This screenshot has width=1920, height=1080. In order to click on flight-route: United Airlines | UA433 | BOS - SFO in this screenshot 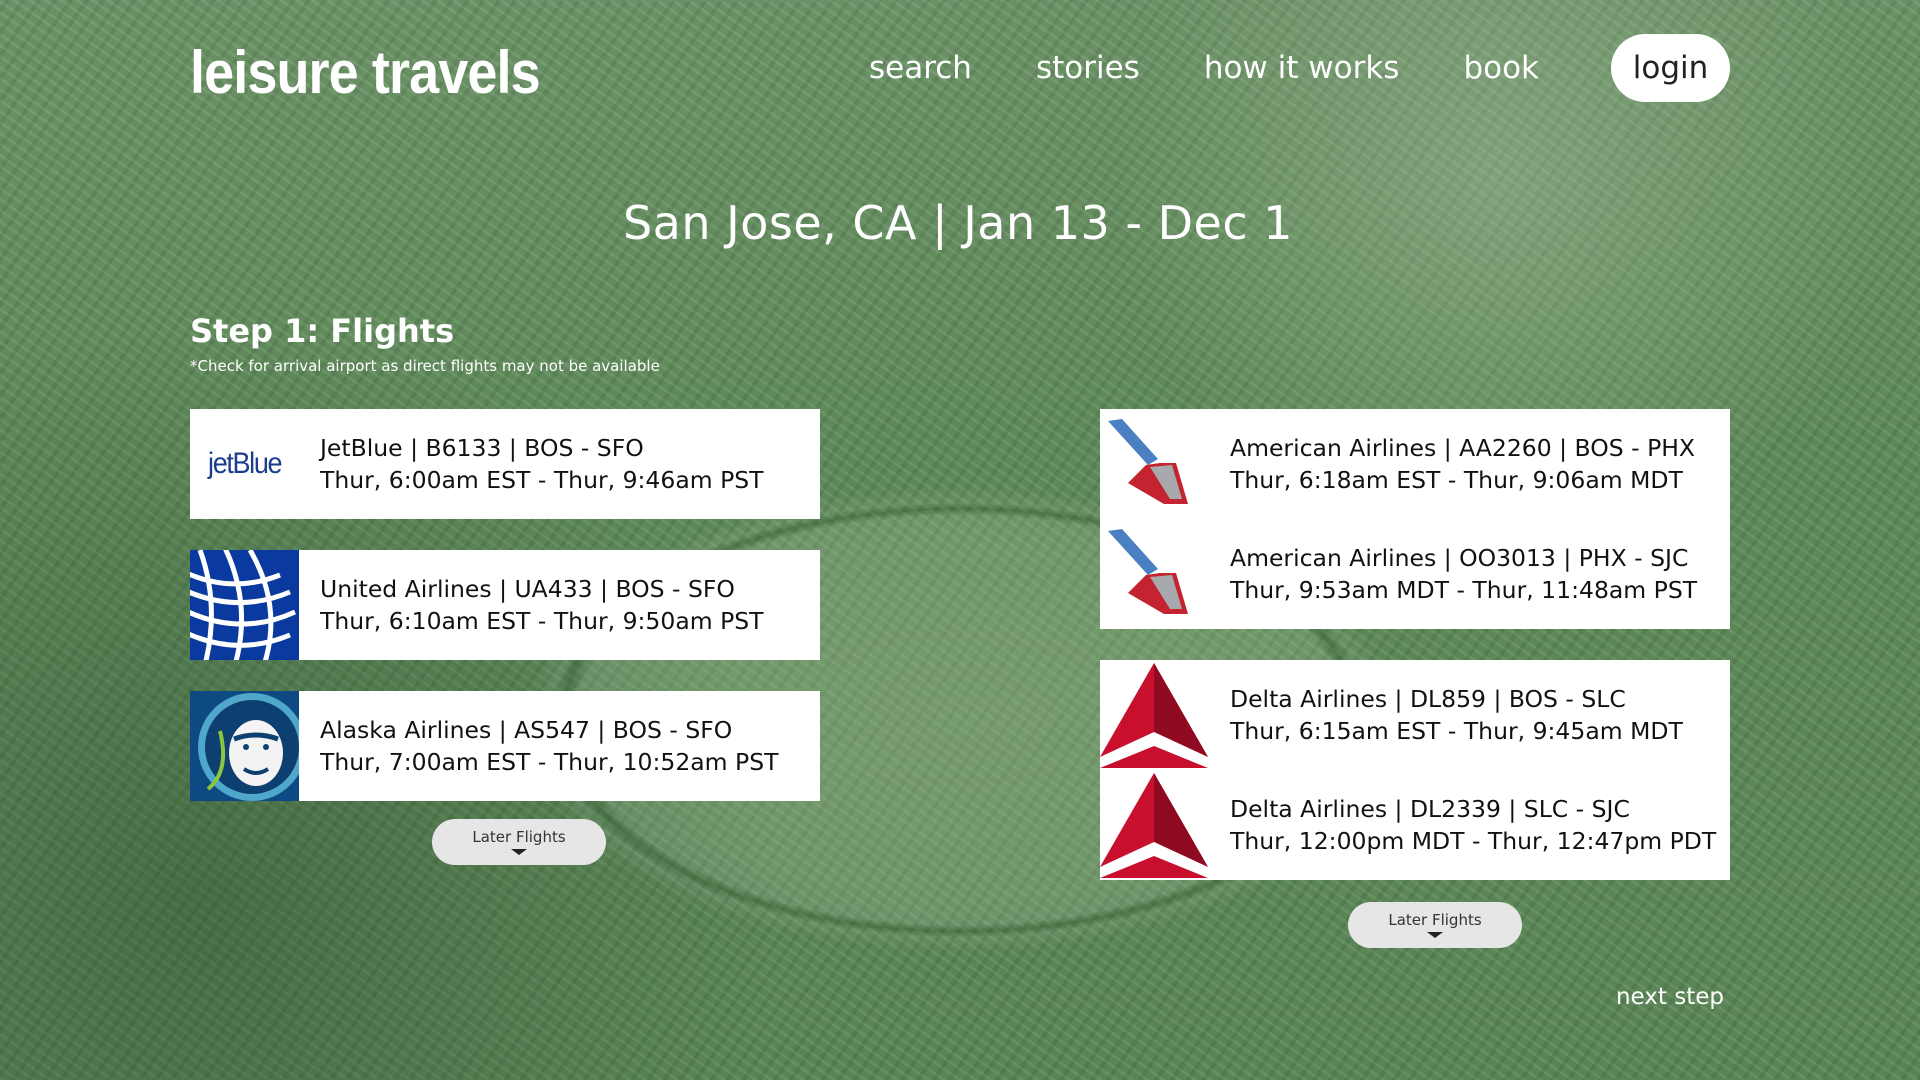, I will do `click(527, 589)`.